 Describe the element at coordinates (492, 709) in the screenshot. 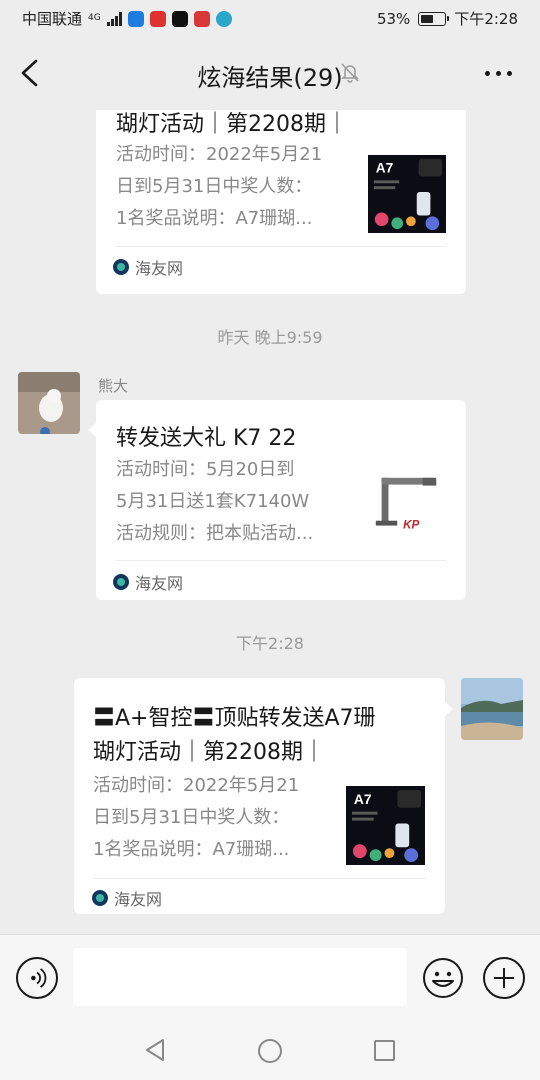

I see `self-avatar` at that location.